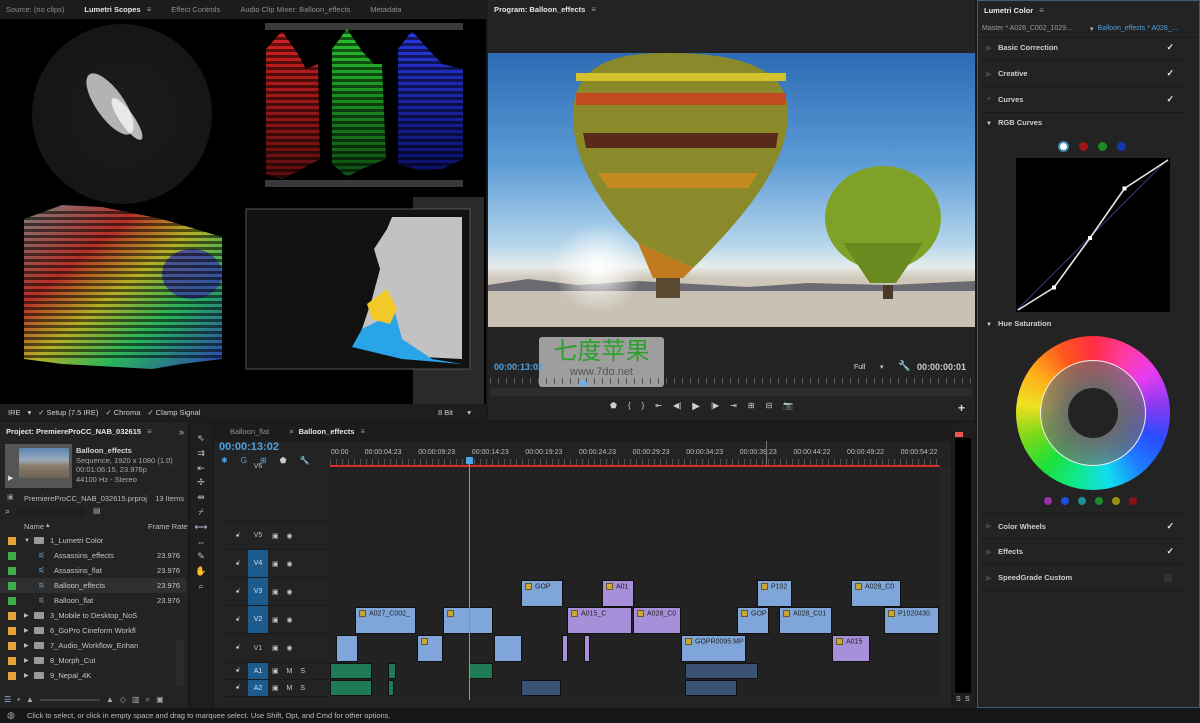 The width and height of the screenshot is (1200, 723). I want to click on automate-icon: ▥, so click(136, 699).